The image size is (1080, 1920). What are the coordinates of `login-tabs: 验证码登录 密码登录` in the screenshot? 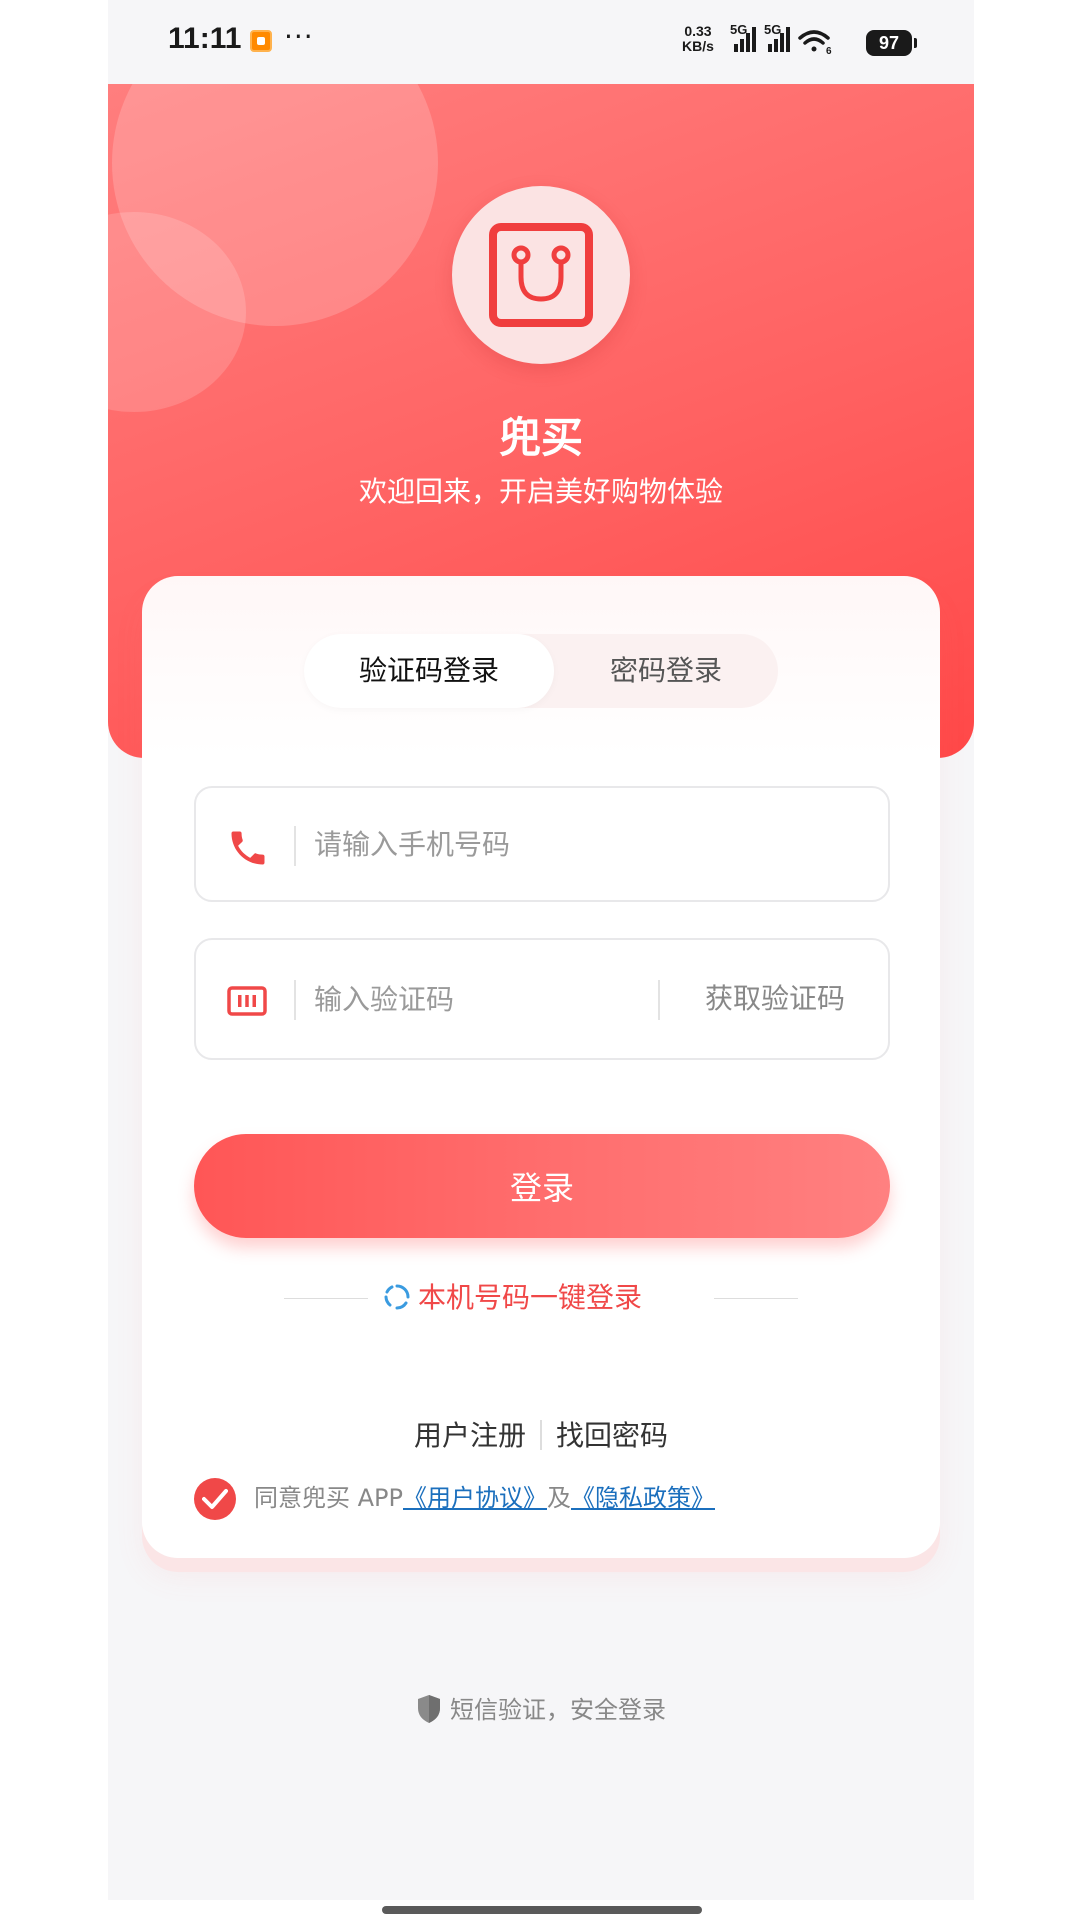 It's located at (541, 671).